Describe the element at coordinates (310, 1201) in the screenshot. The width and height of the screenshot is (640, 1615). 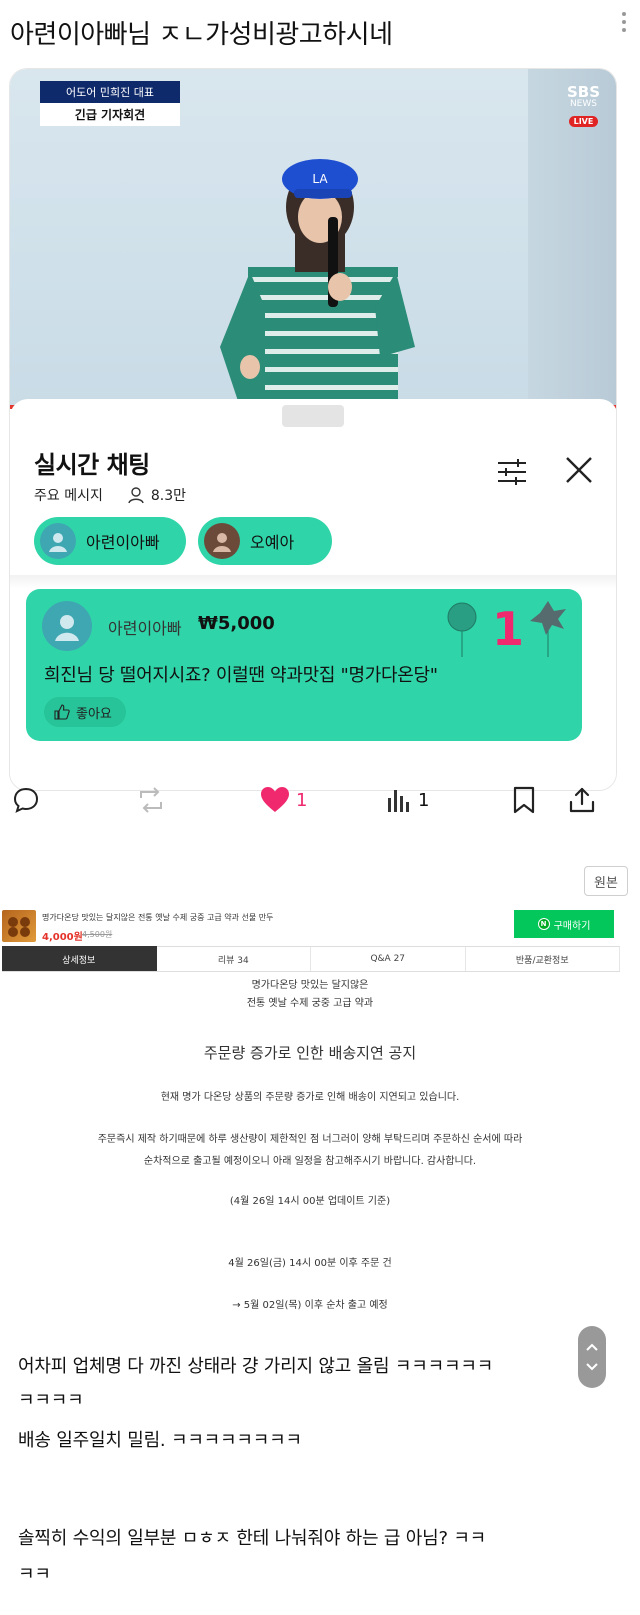
I see `notice-updated: (4월 26일 14시 00분 업데이트 기준)` at that location.